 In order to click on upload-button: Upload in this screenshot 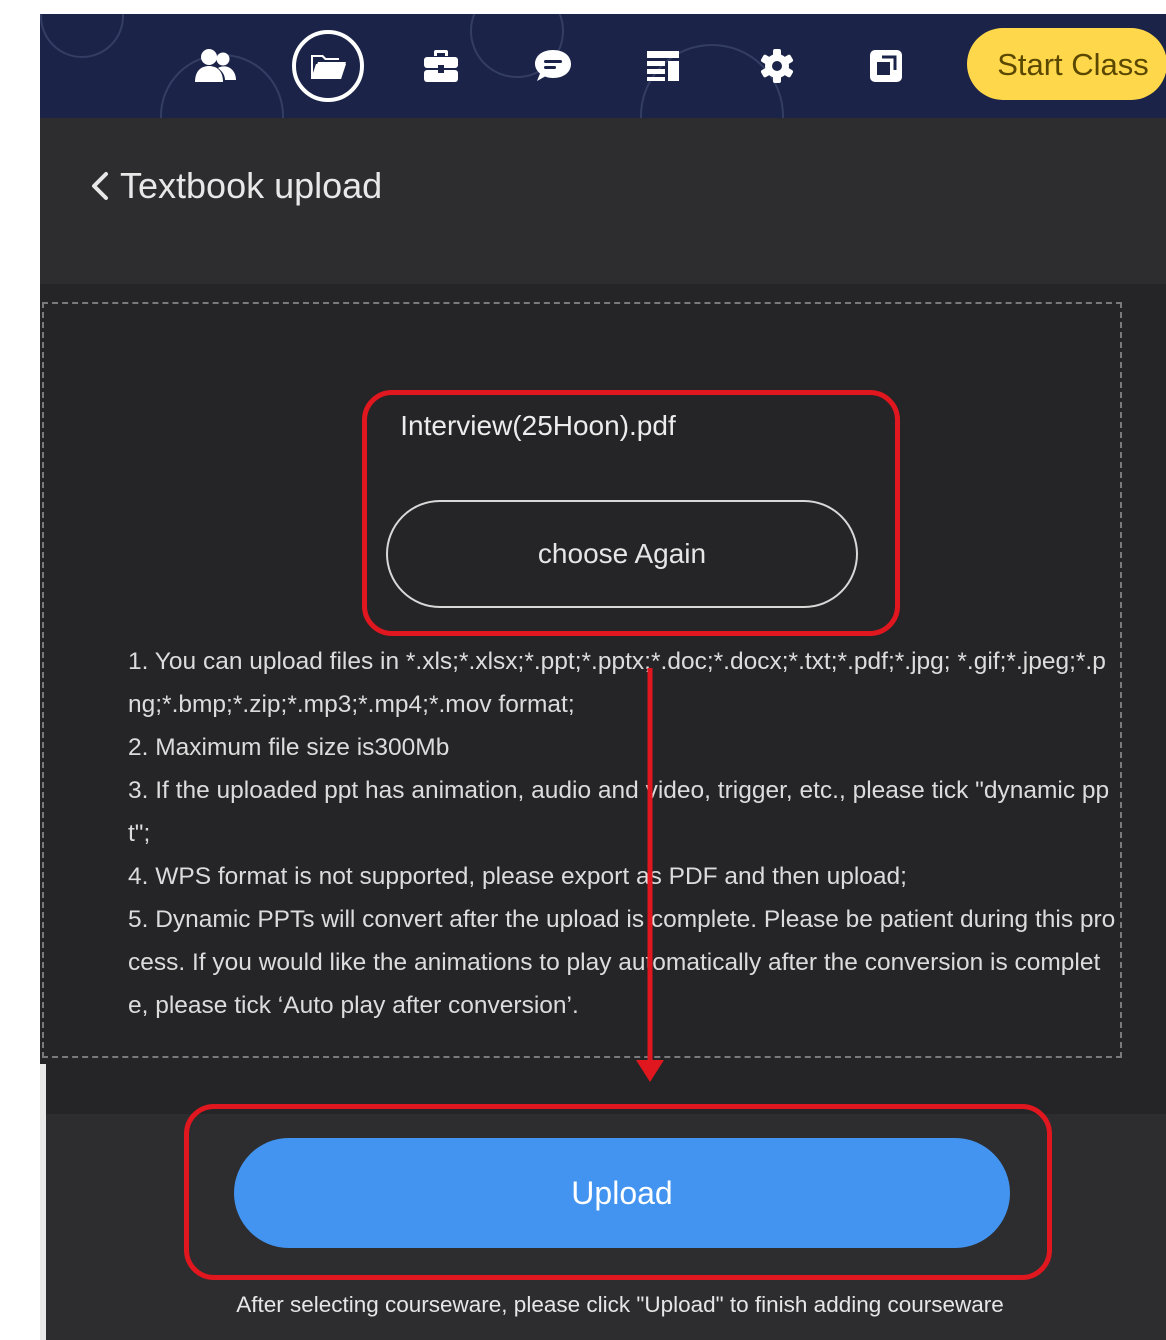, I will do `click(622, 1193)`.